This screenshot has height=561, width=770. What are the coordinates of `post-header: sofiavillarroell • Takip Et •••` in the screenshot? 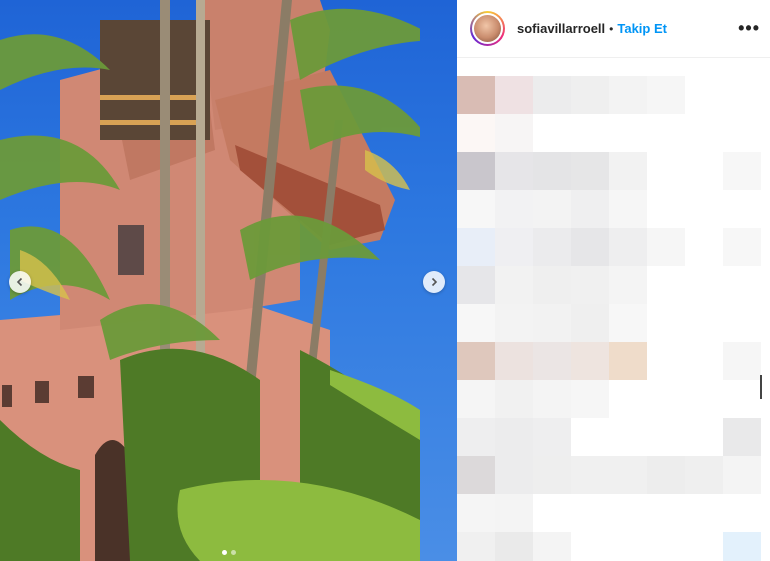 It's located at (613, 29).